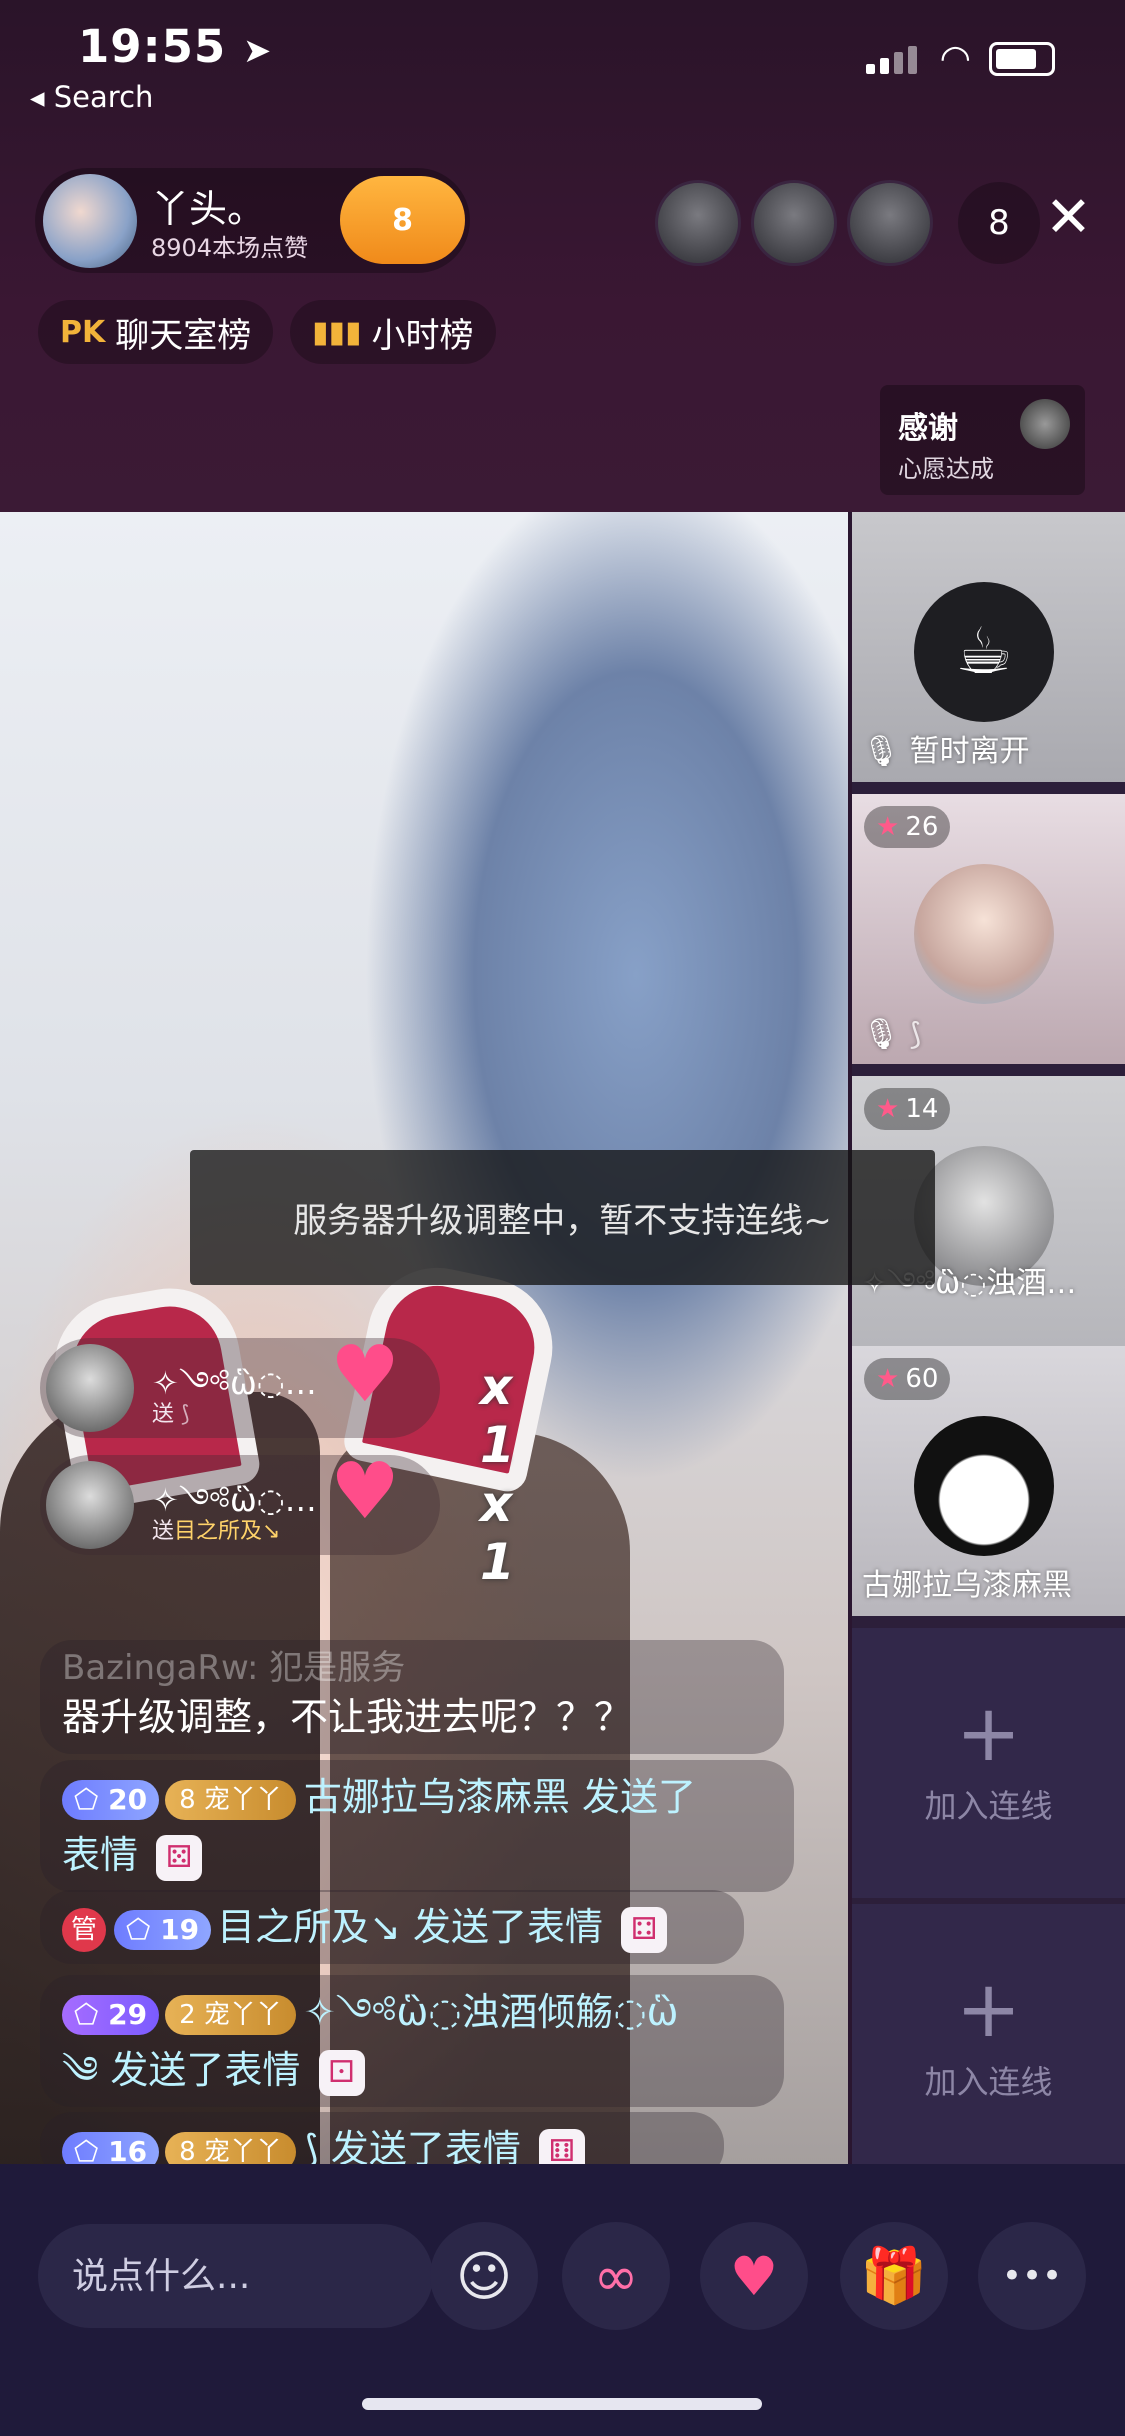  I want to click on emoji-button: ☺, so click(484, 2276).